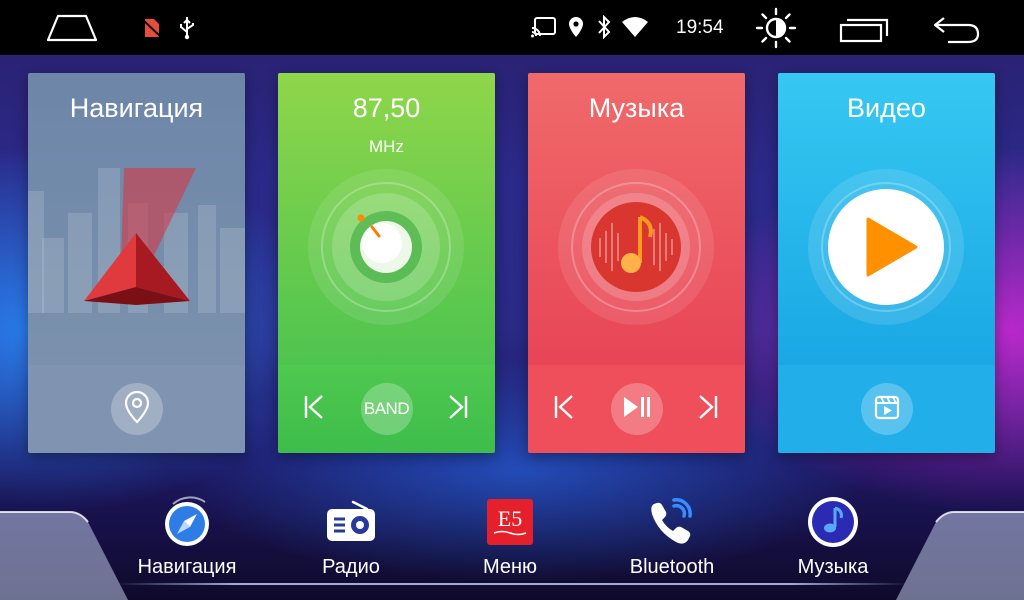  I want to click on radio-card-controls: BAND, so click(386, 409).